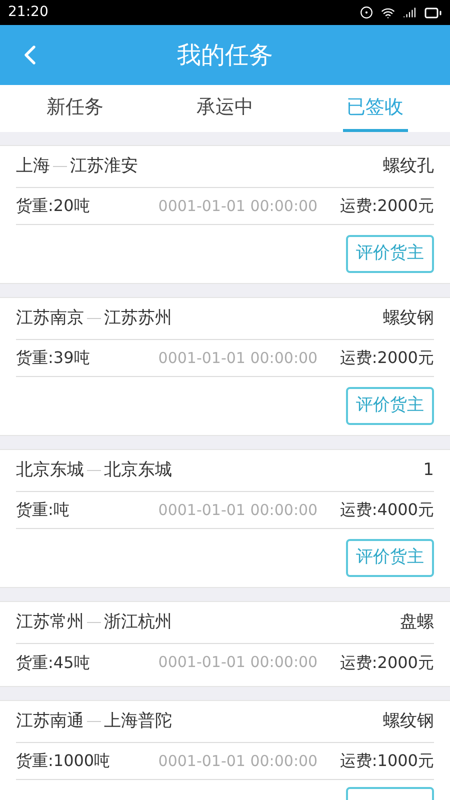 This screenshot has width=450, height=800. Describe the element at coordinates (409, 12) in the screenshot. I see `signal-icon` at that location.